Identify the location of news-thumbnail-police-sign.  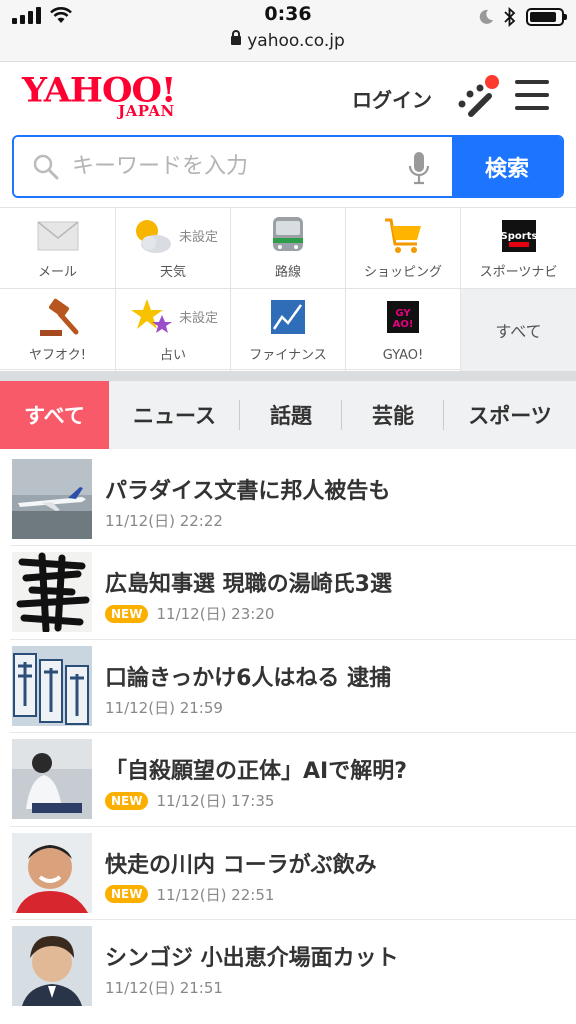
(52, 685).